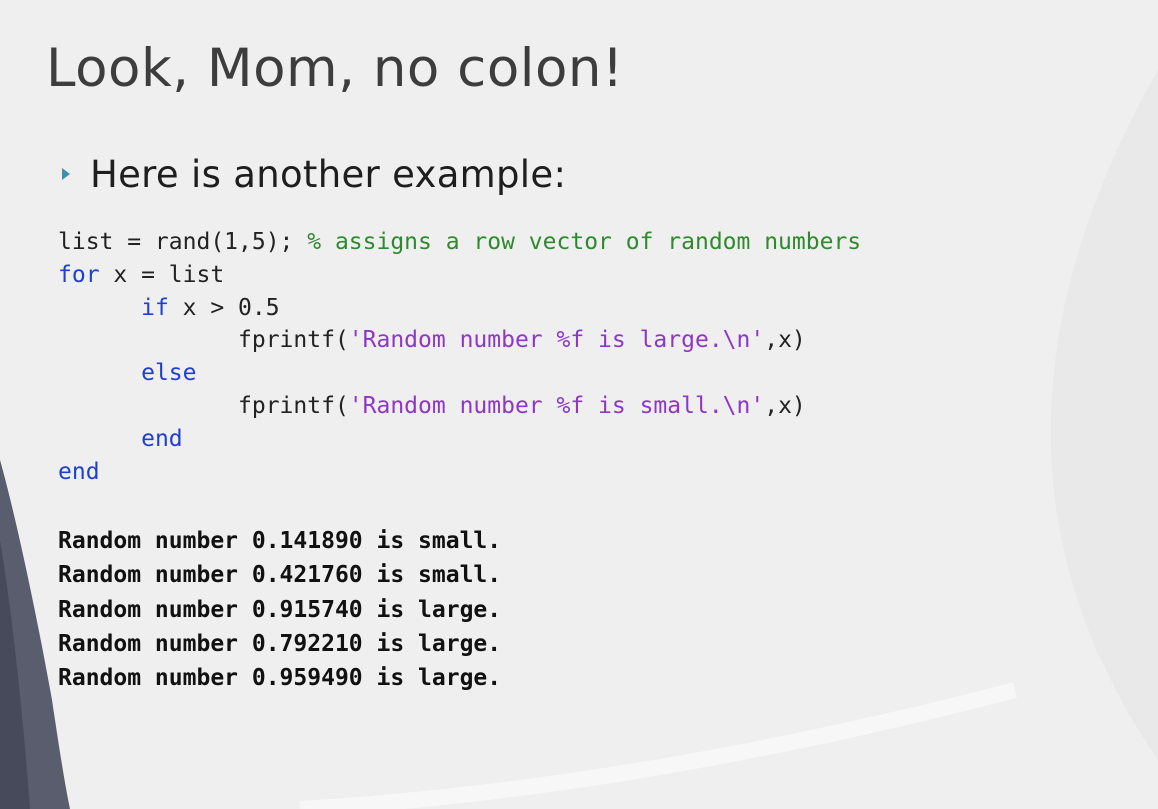 Image resolution: width=1158 pixels, height=809 pixels. Describe the element at coordinates (155, 307) in the screenshot. I see `code-keyword: if` at that location.